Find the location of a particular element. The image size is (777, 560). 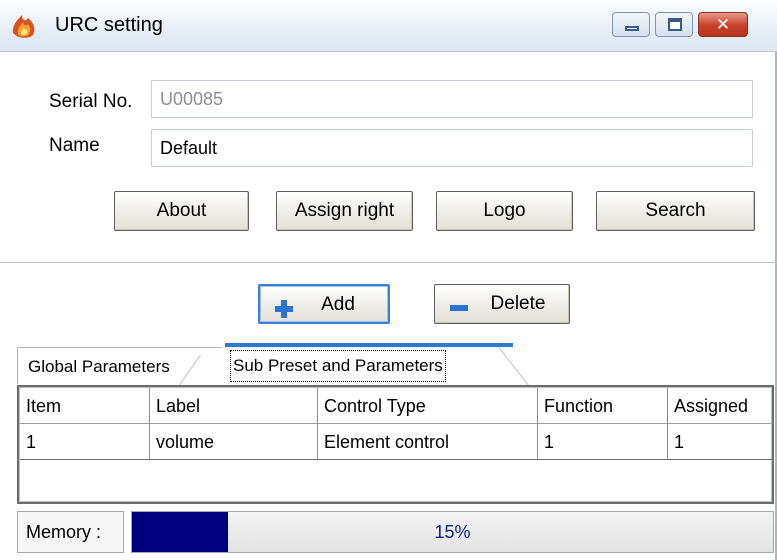

delete-button-label: Delete is located at coordinates (518, 303).